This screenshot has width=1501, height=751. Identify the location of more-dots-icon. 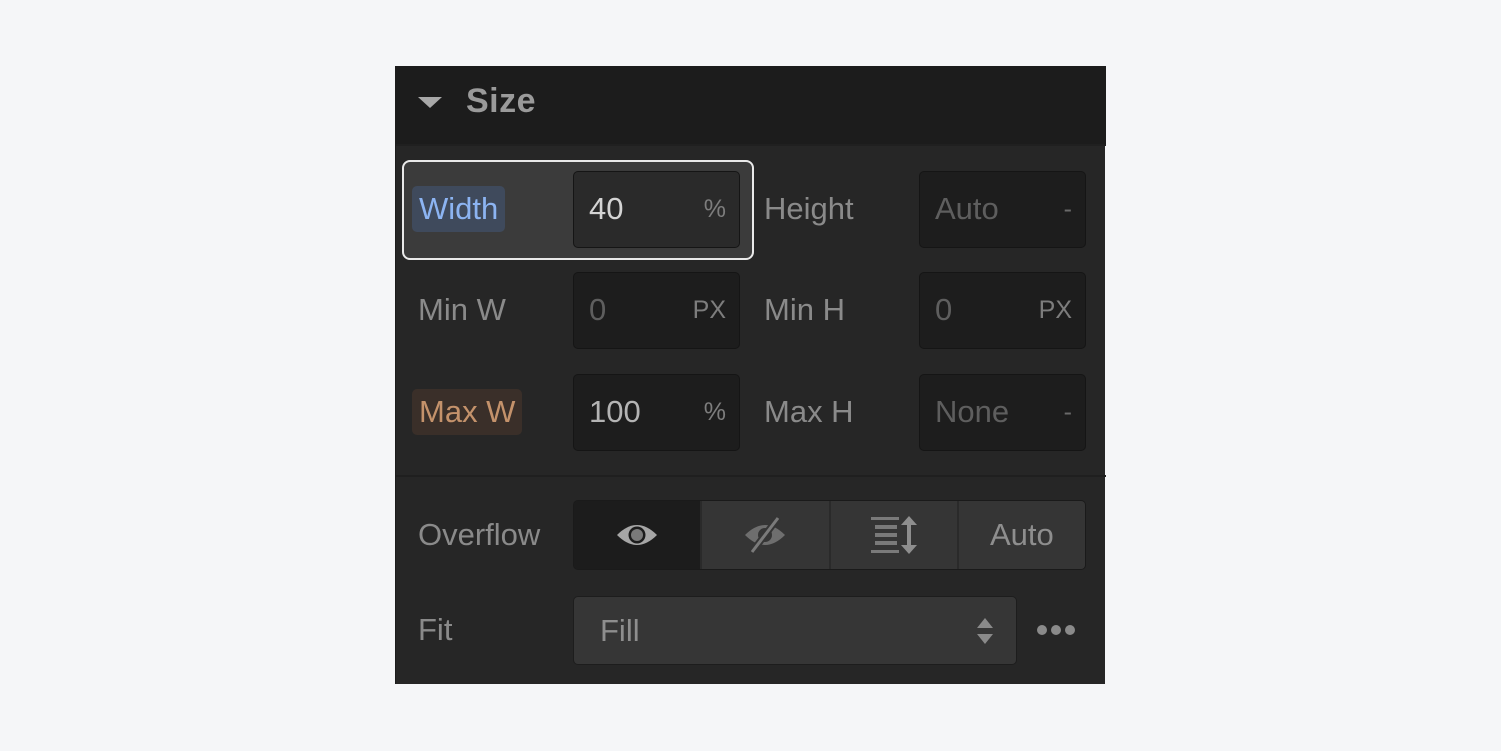
(1056, 630).